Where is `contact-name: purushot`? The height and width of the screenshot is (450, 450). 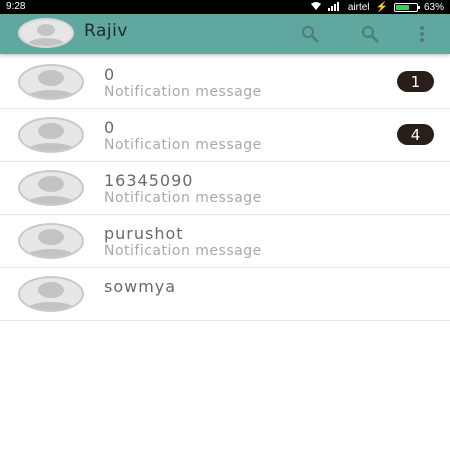
contact-name: purushot is located at coordinates (144, 233).